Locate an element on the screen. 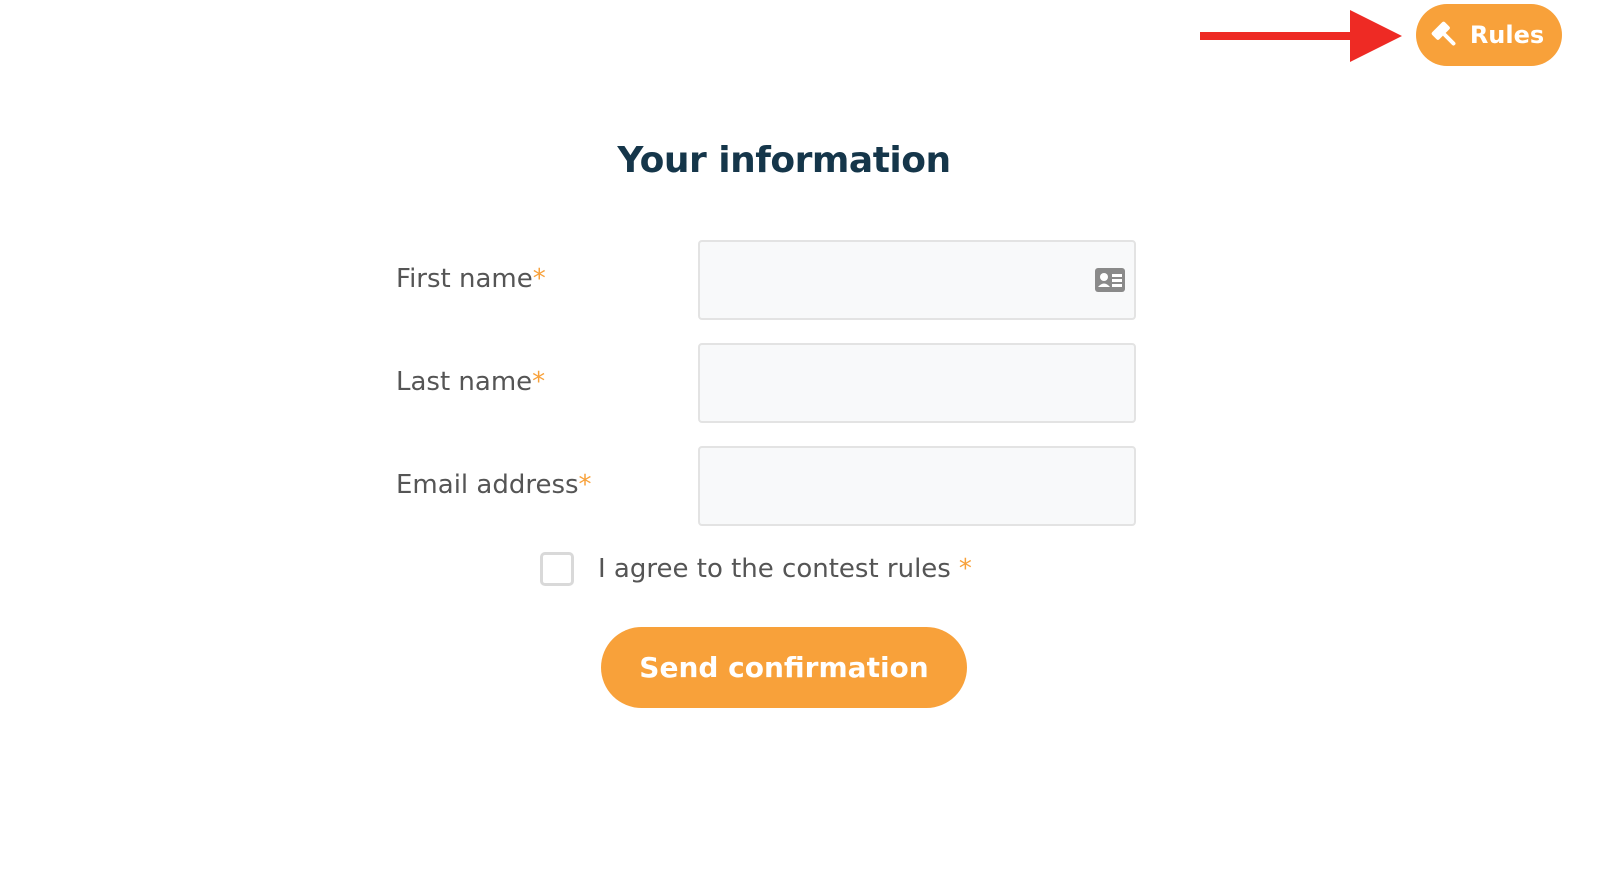 The image size is (1612, 874). gavel-icon is located at coordinates (1445, 35).